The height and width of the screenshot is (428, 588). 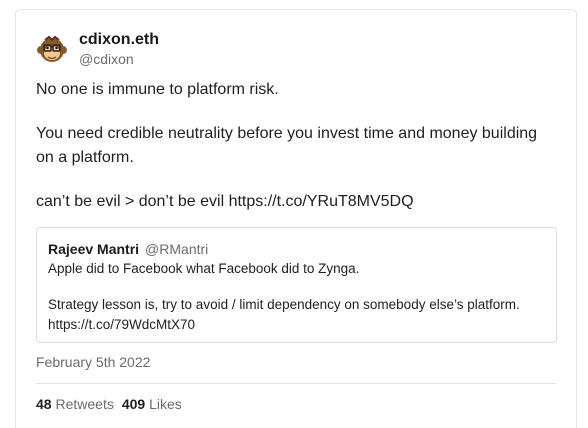 What do you see at coordinates (119, 40) in the screenshot?
I see `author-display-name: cdixon.eth` at bounding box center [119, 40].